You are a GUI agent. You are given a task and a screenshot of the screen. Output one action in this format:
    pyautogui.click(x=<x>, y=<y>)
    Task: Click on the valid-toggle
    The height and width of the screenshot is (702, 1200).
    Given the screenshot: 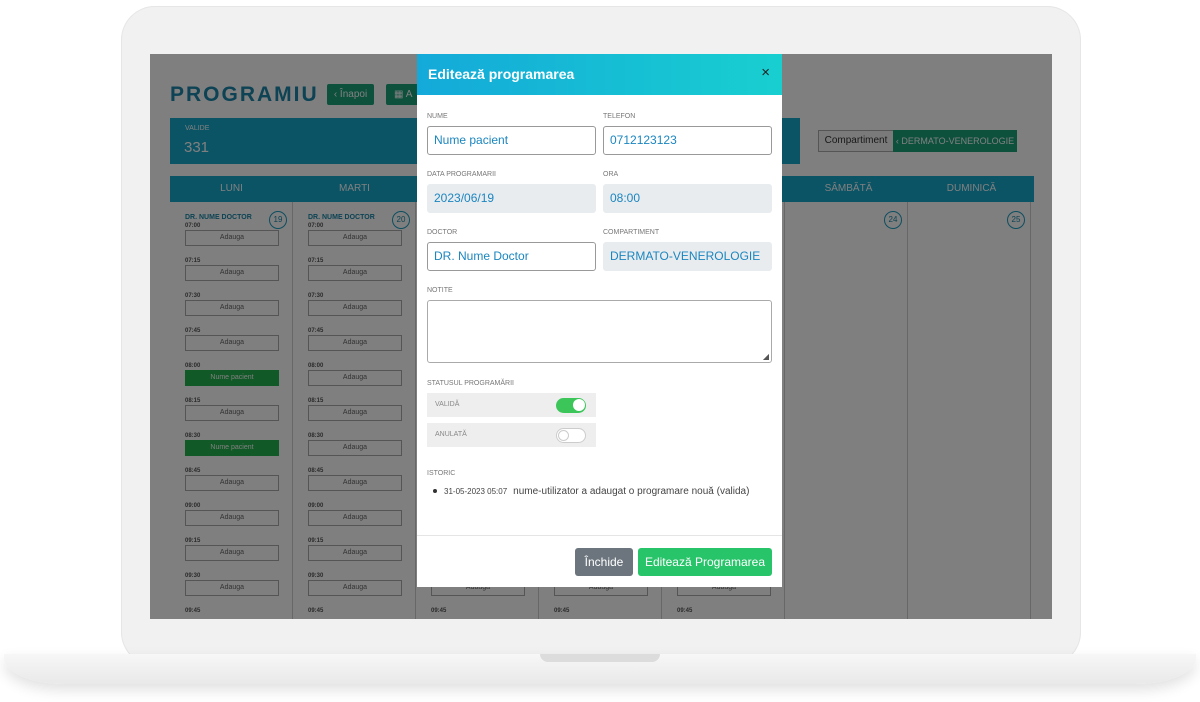 What is the action you would take?
    pyautogui.click(x=571, y=405)
    